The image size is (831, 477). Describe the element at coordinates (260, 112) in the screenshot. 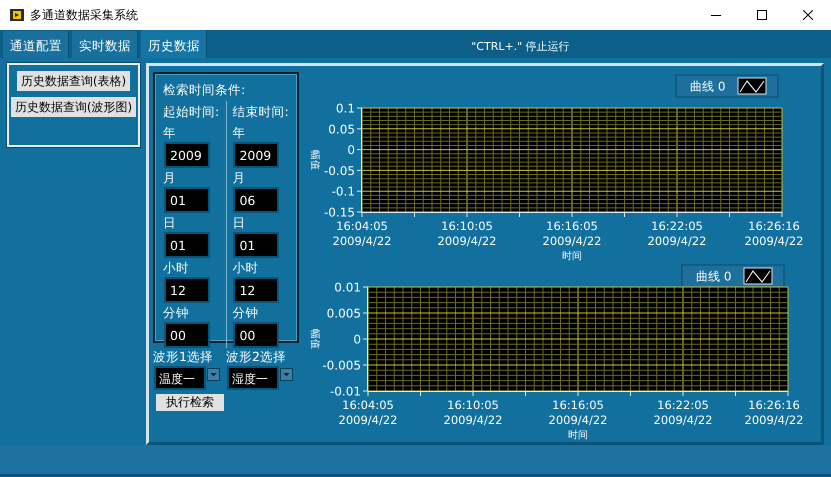

I see `column-heading: 结束时间:` at that location.